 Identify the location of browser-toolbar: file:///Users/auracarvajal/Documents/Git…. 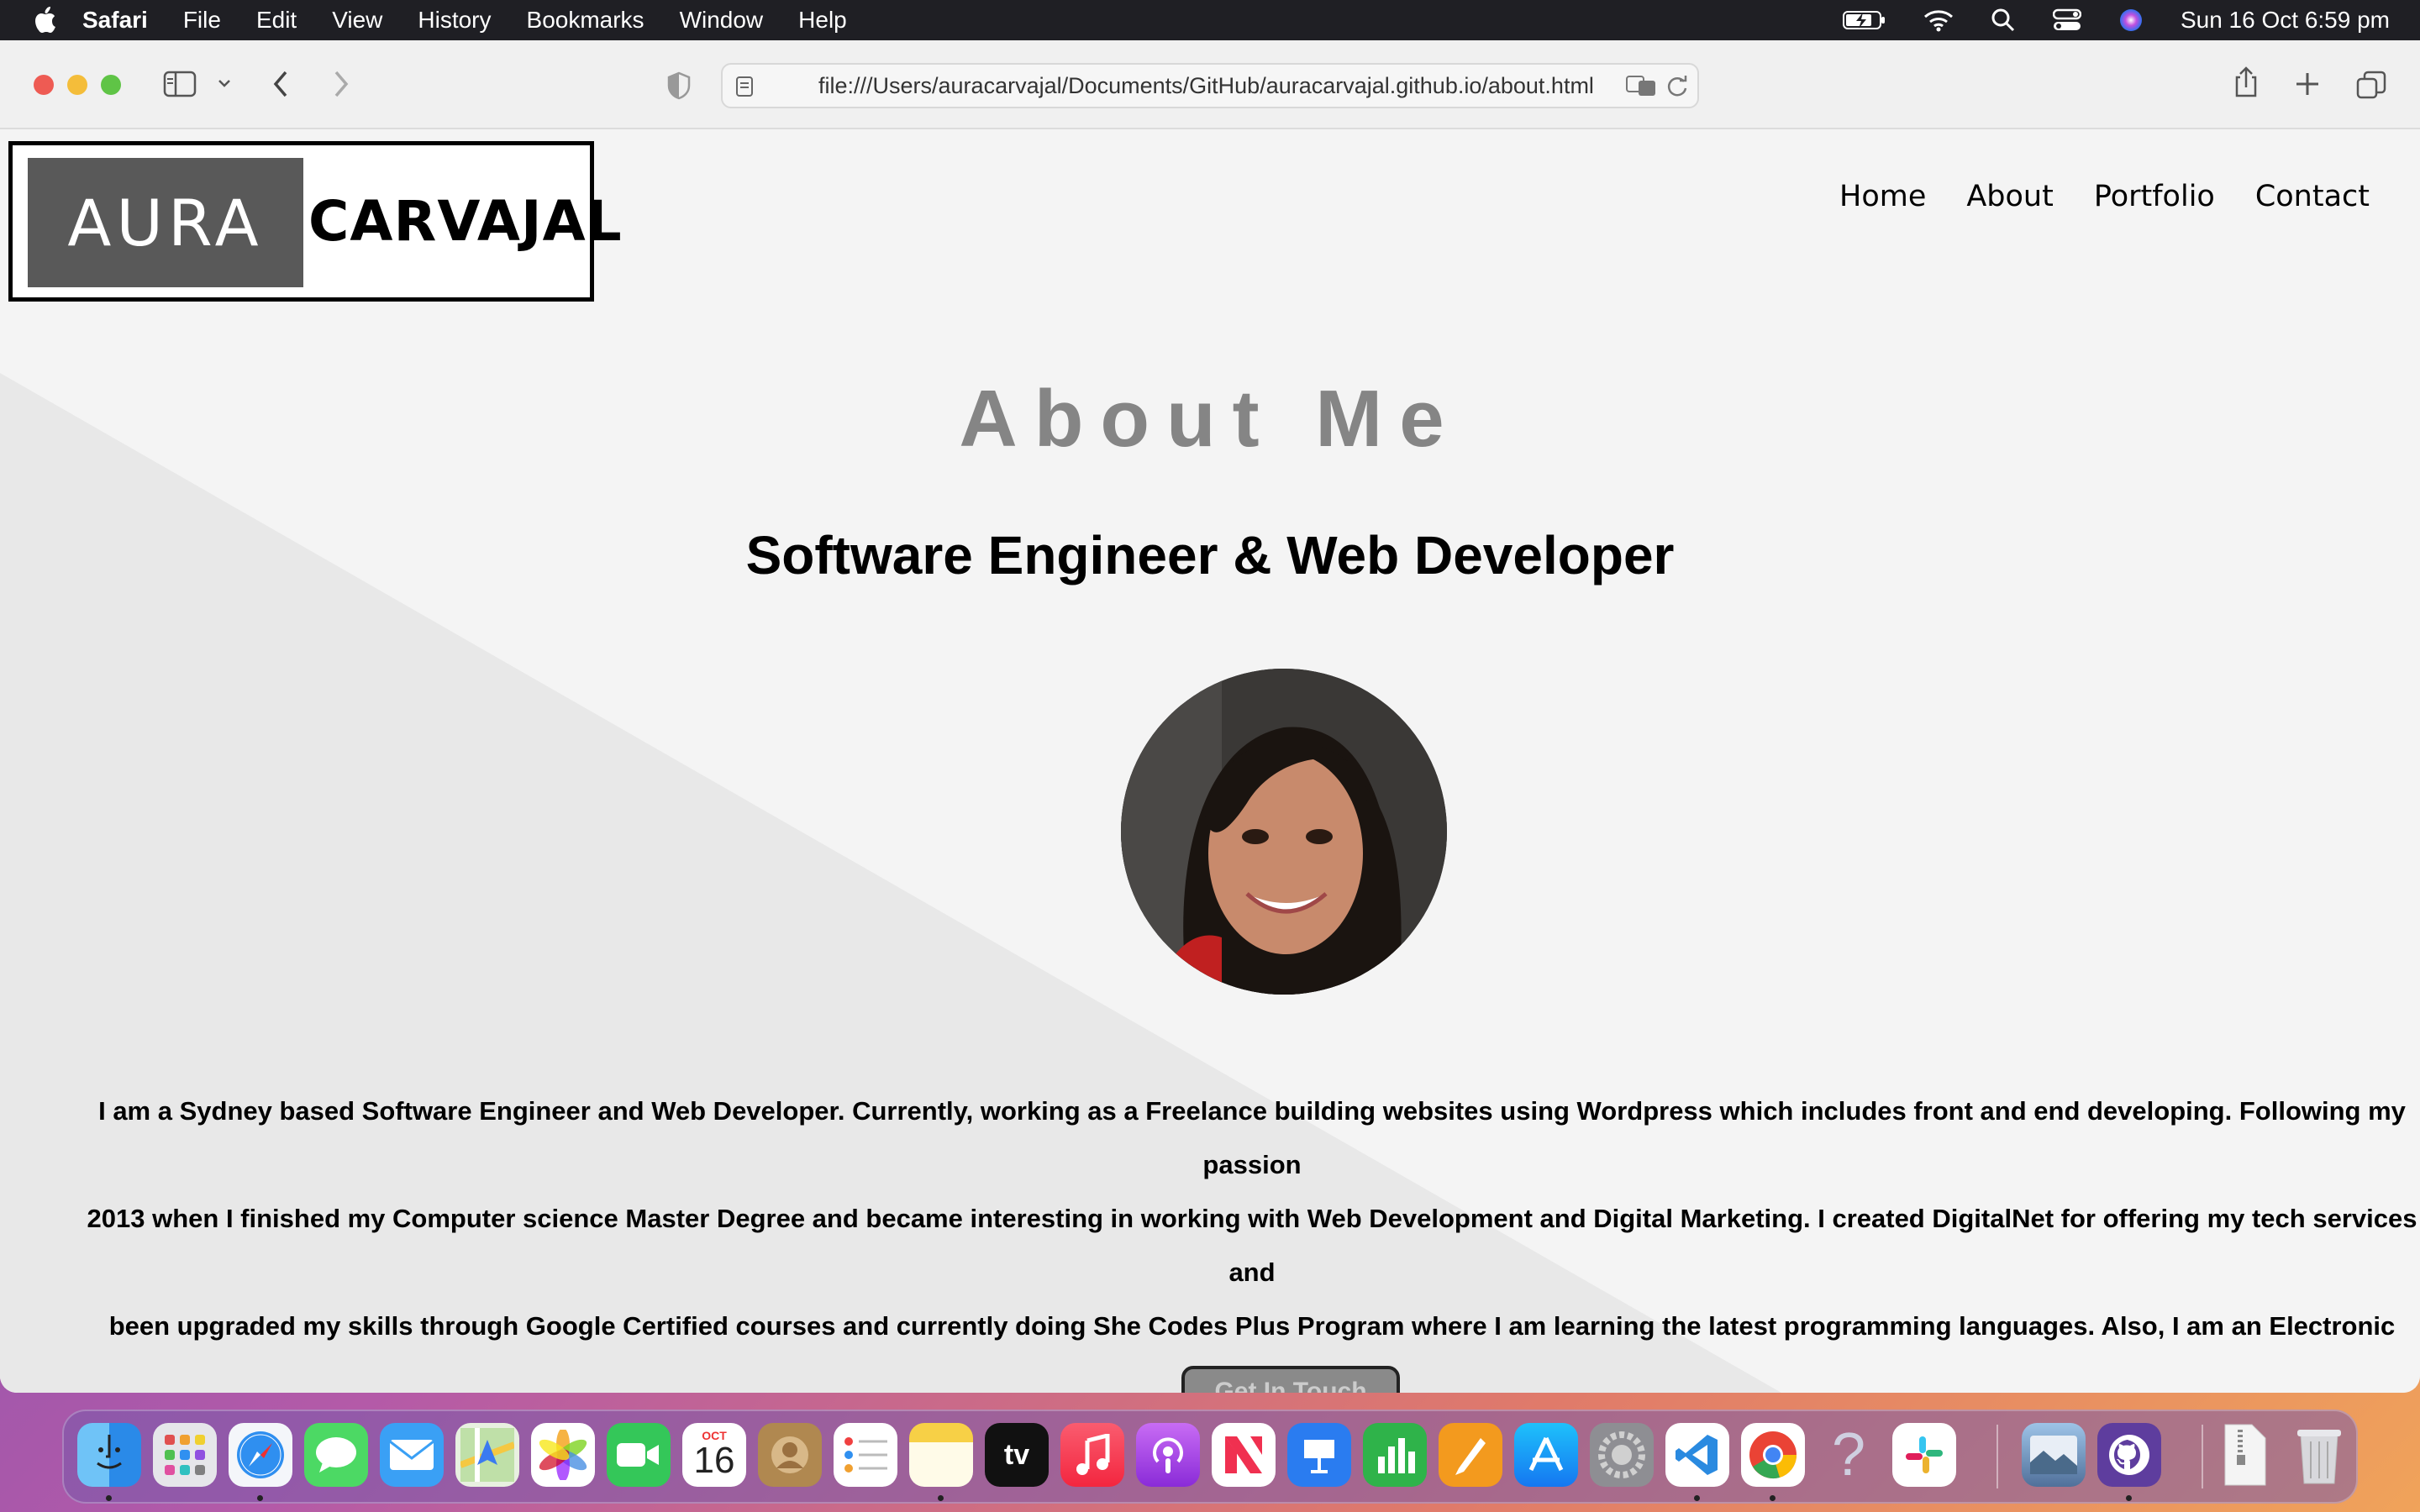
(1210, 84).